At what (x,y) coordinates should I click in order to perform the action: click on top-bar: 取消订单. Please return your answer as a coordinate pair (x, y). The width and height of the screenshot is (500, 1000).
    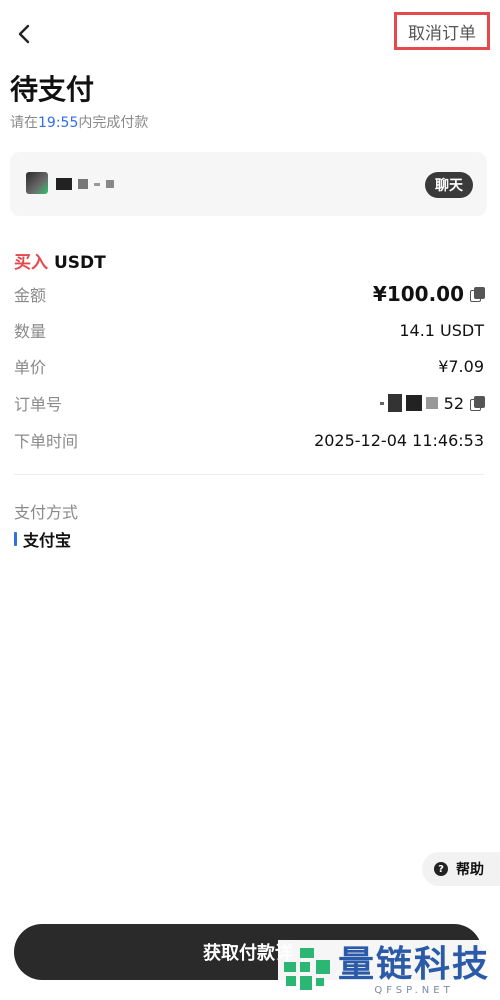
    Looking at the image, I should click on (250, 34).